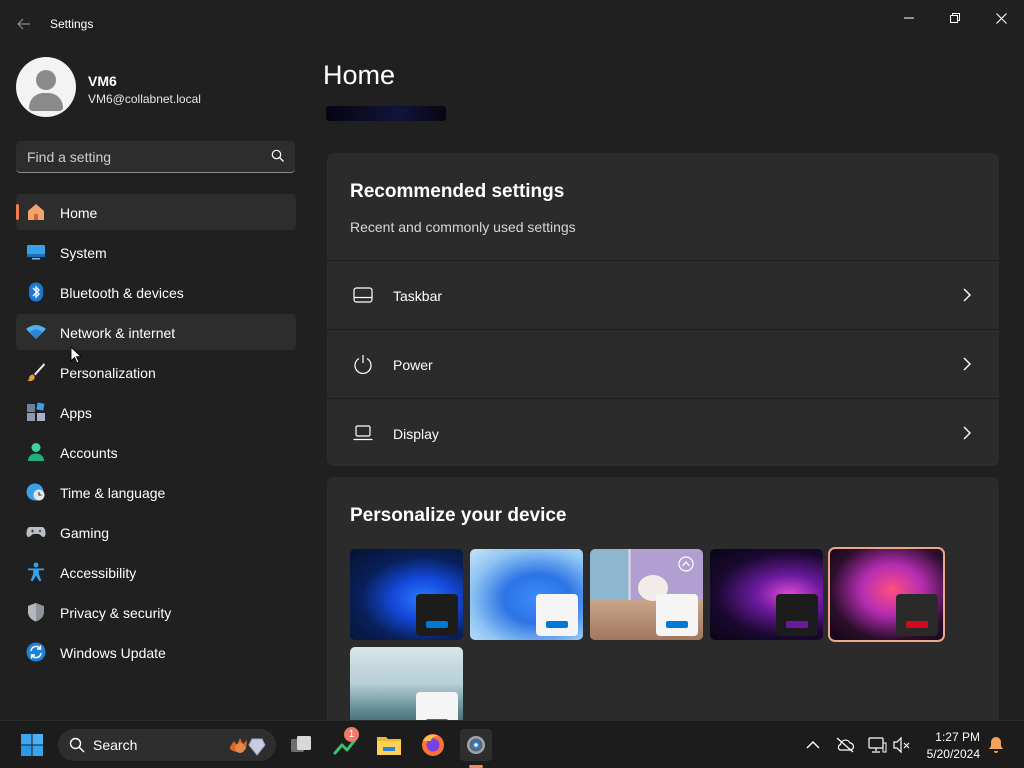 This screenshot has height=768, width=1024. I want to click on sidebar-item-accessibility: Accessibility, so click(156, 572).